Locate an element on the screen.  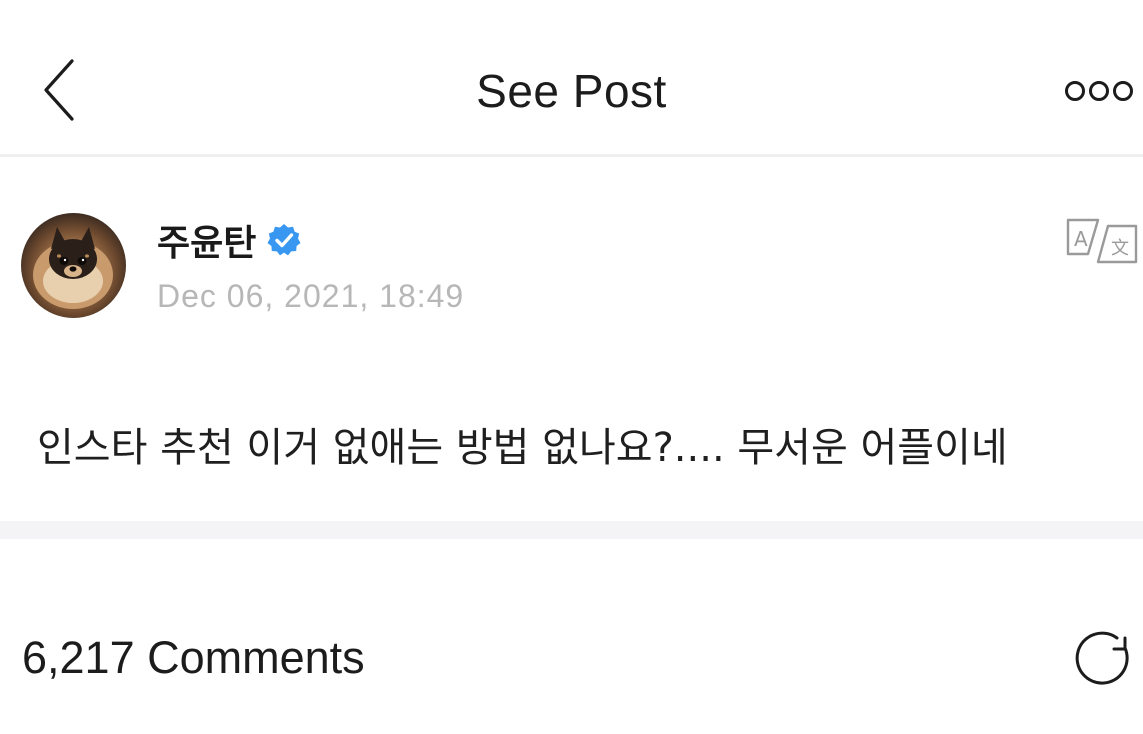
author-name: 주윤탄 is located at coordinates (206, 240).